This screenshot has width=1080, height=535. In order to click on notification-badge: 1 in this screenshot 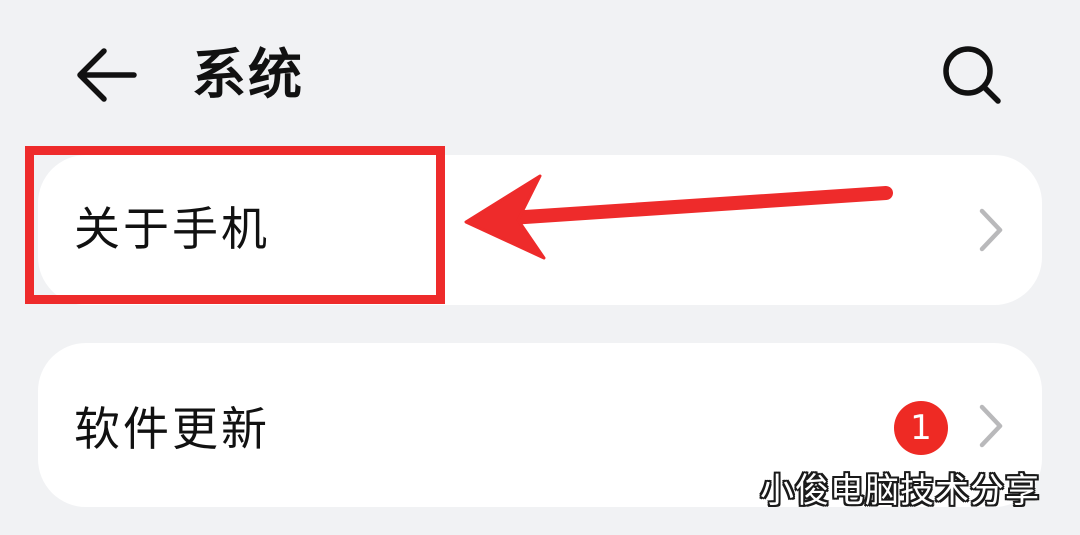, I will do `click(921, 428)`.